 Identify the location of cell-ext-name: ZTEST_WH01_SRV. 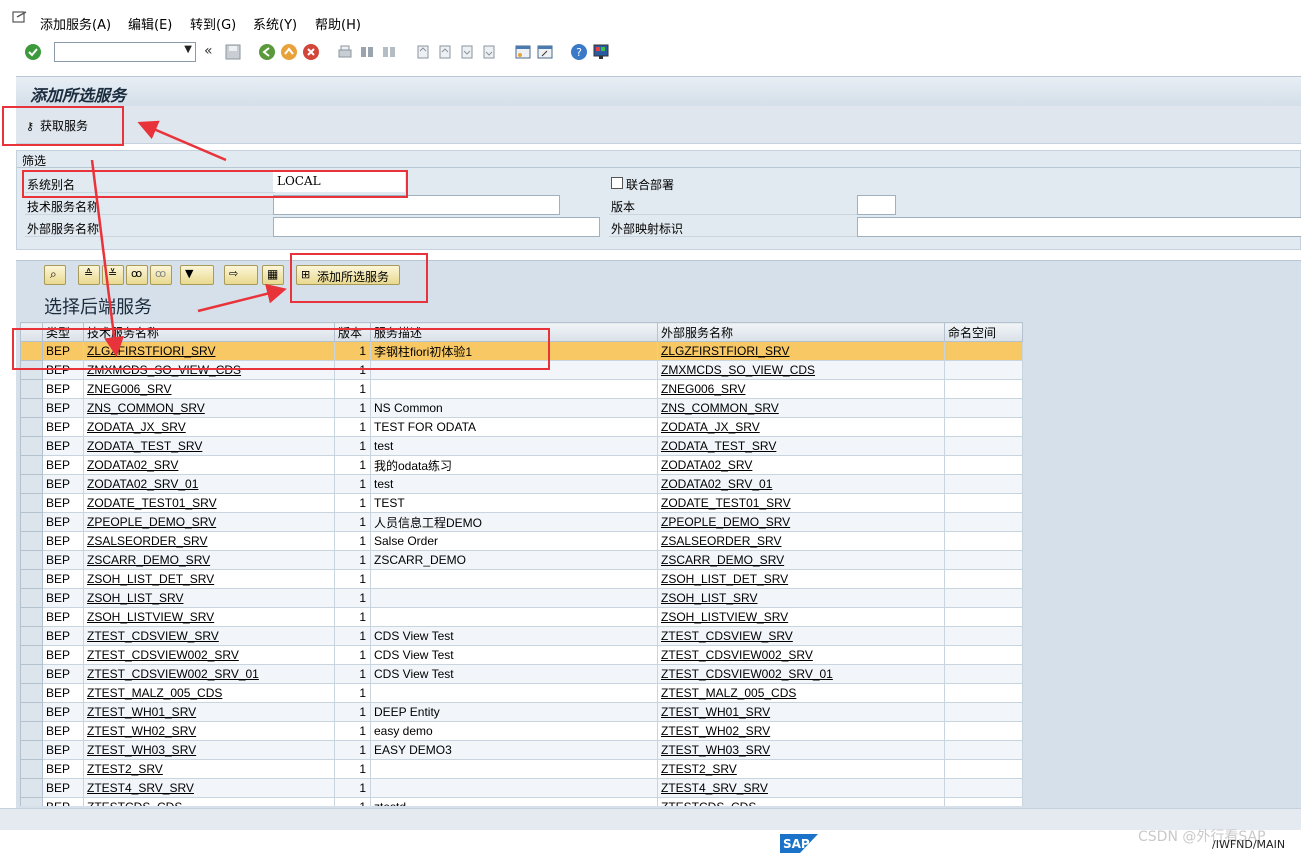
(801, 712).